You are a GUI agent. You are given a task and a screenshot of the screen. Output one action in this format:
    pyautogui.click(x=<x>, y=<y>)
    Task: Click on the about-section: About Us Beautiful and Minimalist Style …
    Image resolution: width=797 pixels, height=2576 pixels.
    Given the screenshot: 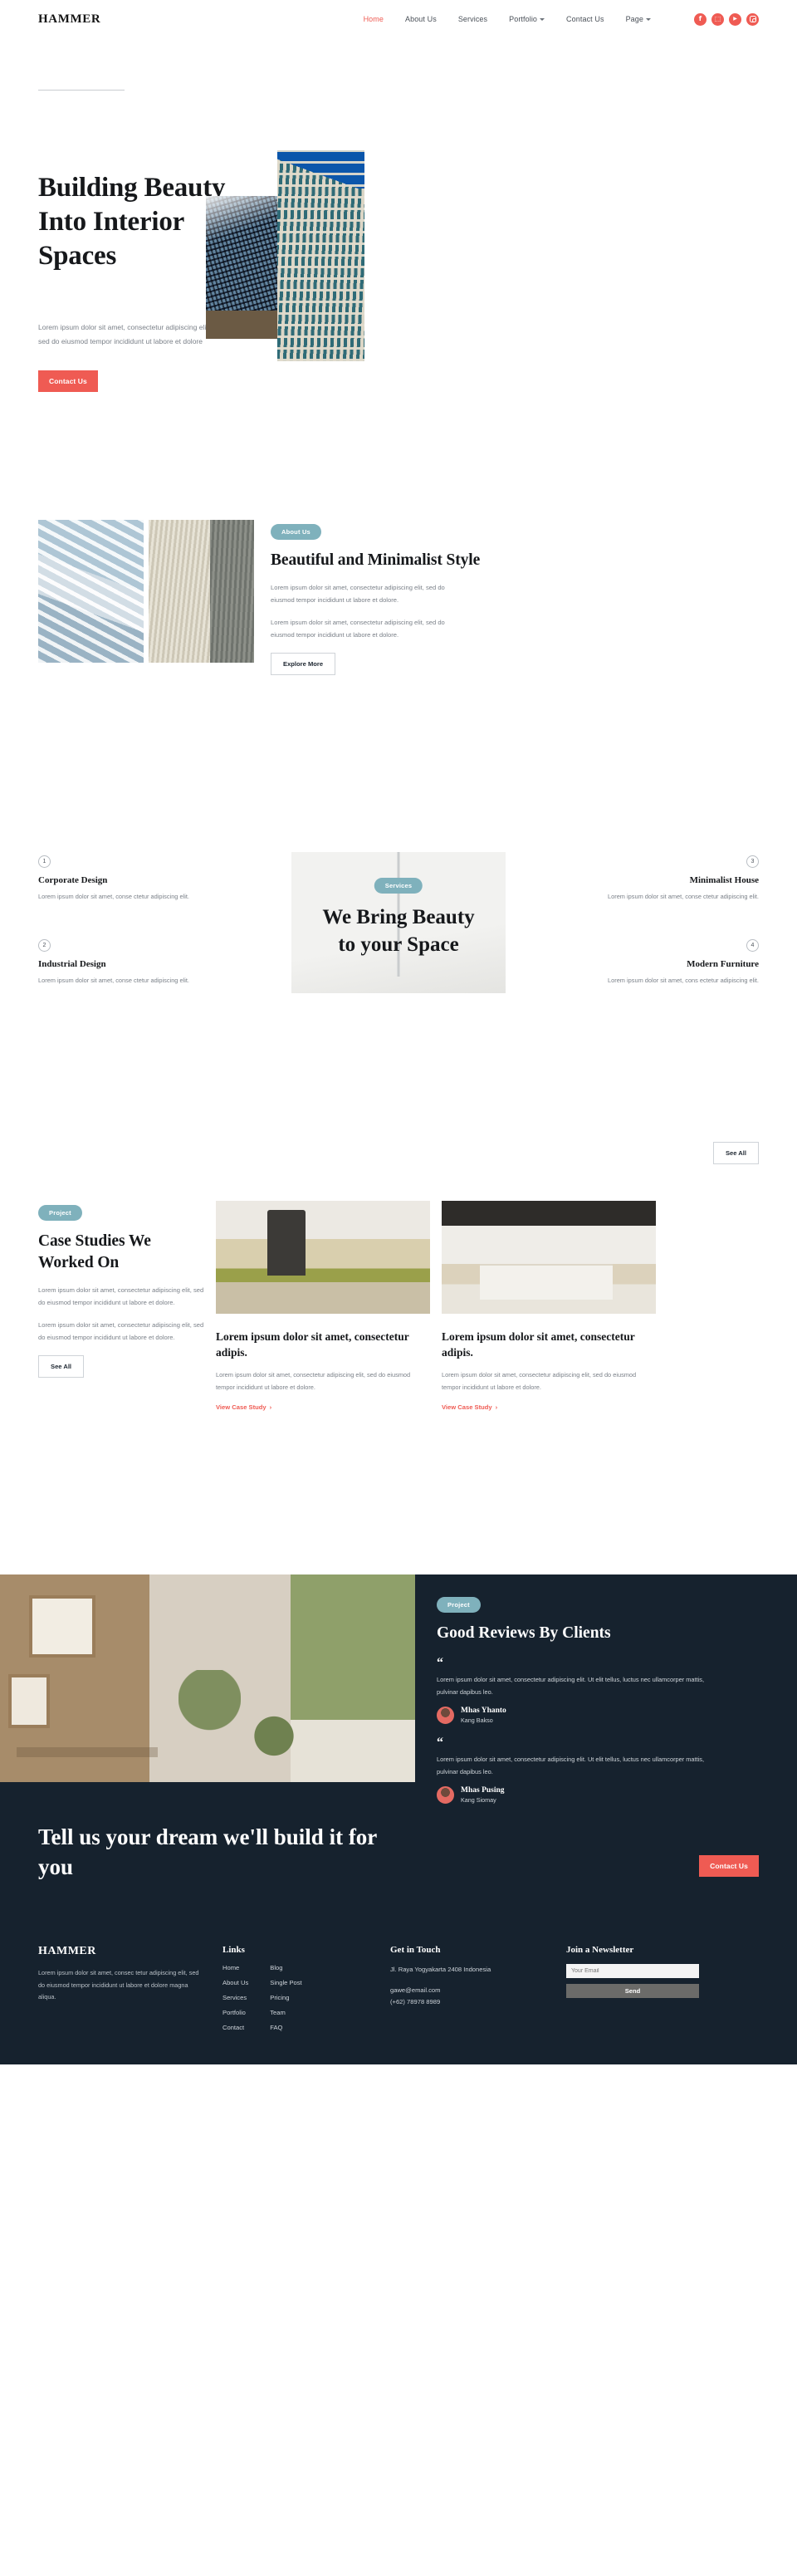 What is the action you would take?
    pyautogui.click(x=398, y=686)
    